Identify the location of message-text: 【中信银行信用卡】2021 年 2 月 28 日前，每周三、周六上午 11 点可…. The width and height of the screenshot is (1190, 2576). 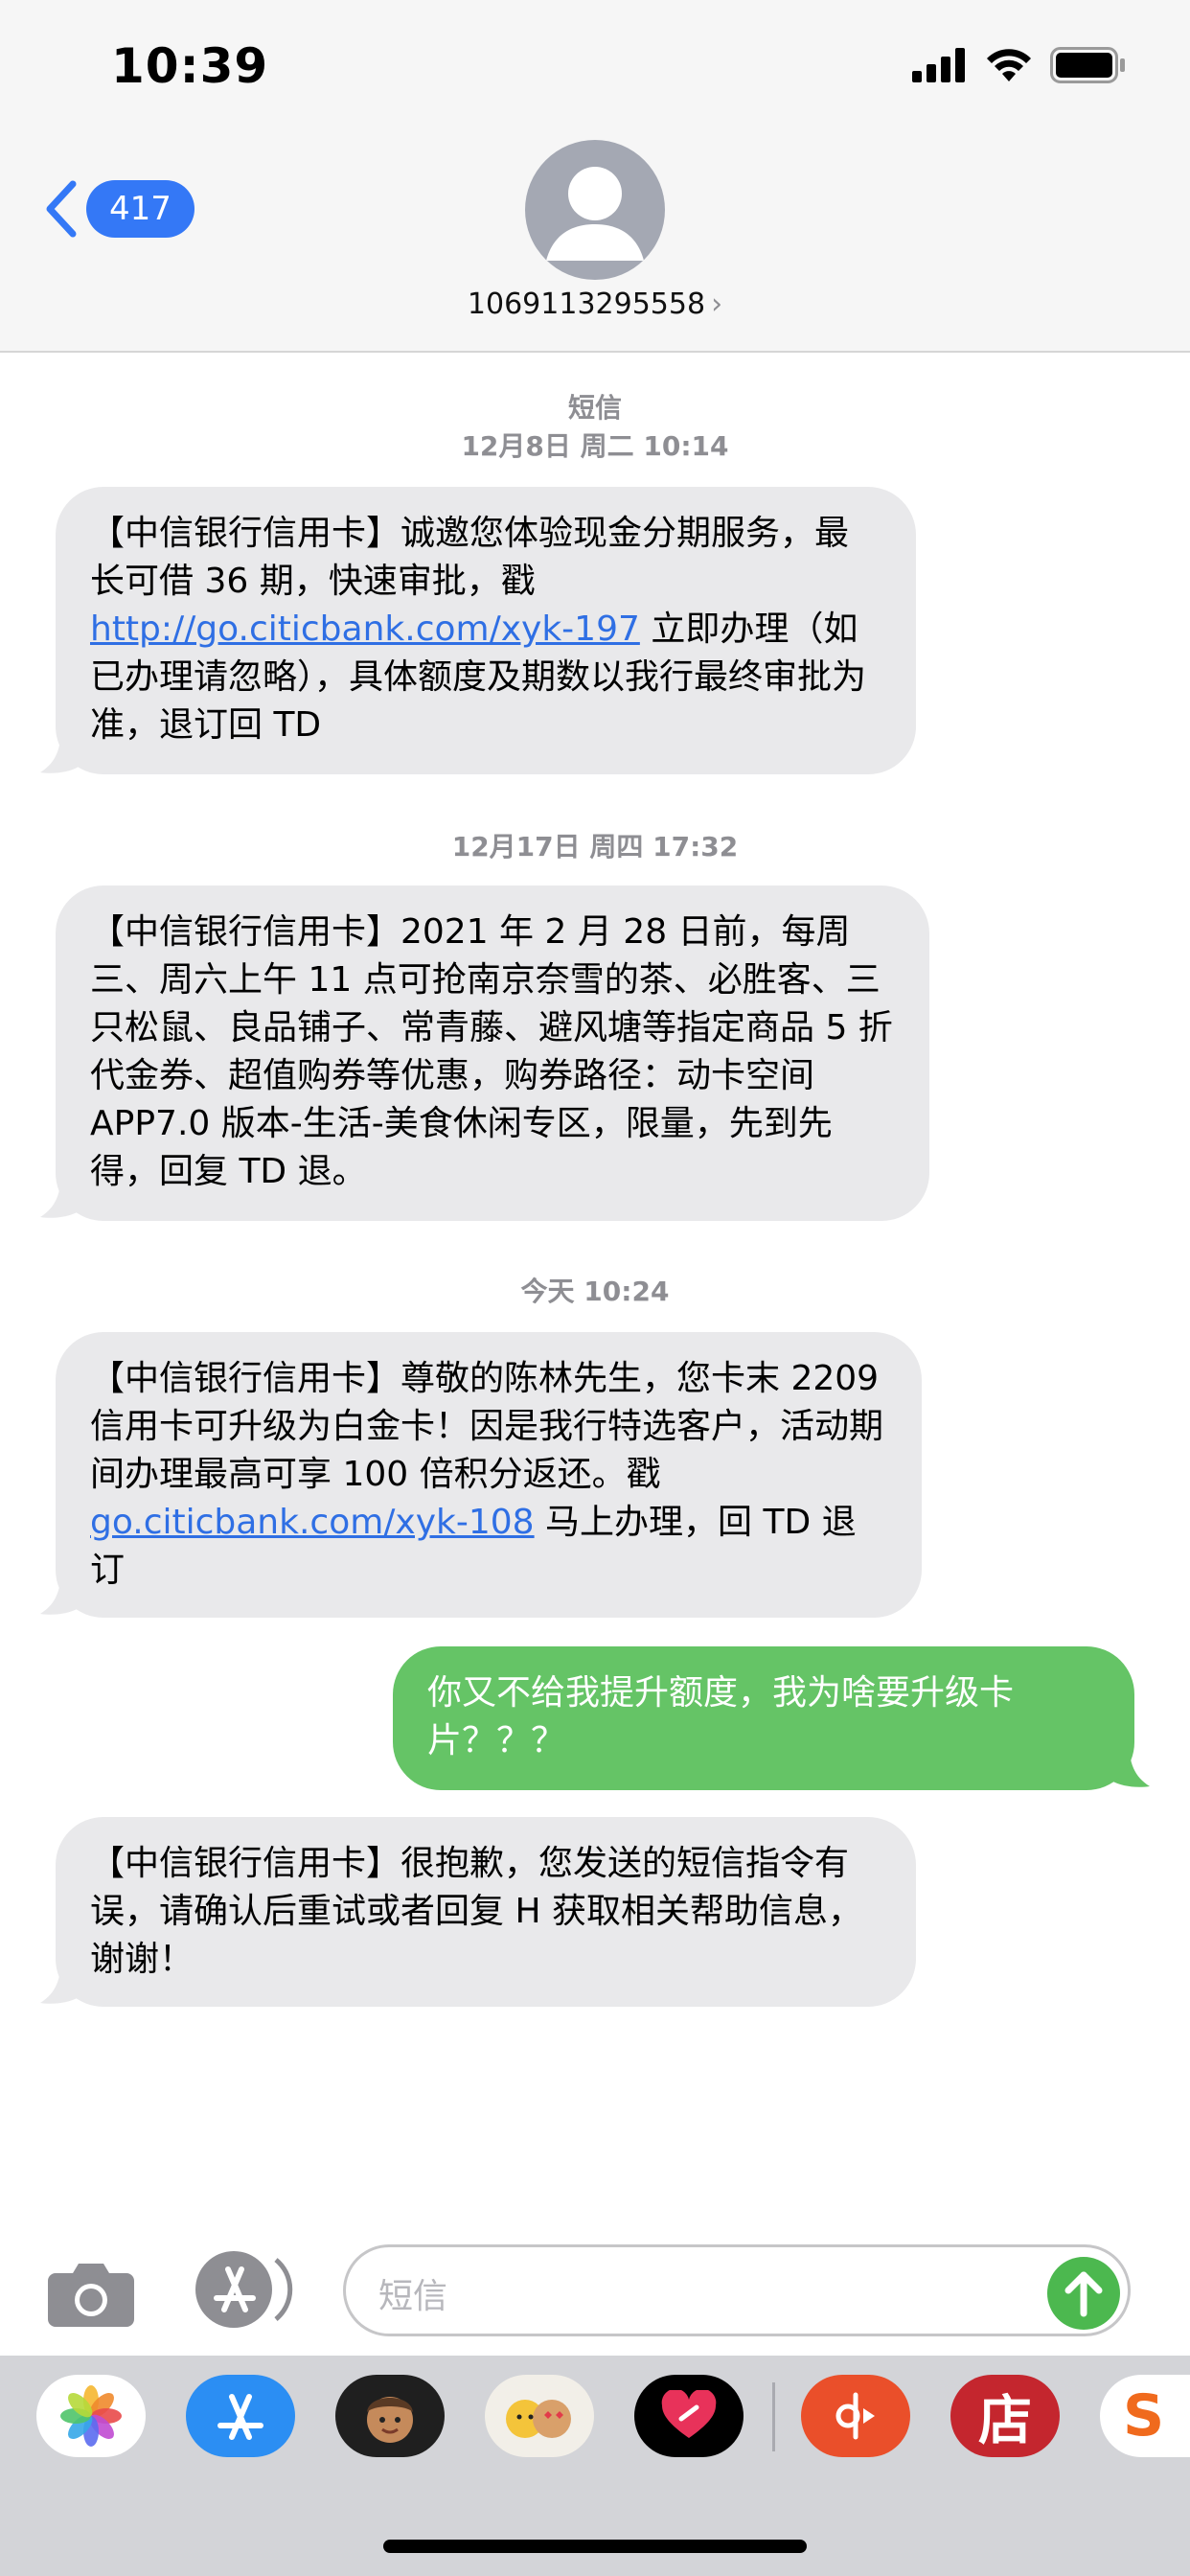
(492, 1051).